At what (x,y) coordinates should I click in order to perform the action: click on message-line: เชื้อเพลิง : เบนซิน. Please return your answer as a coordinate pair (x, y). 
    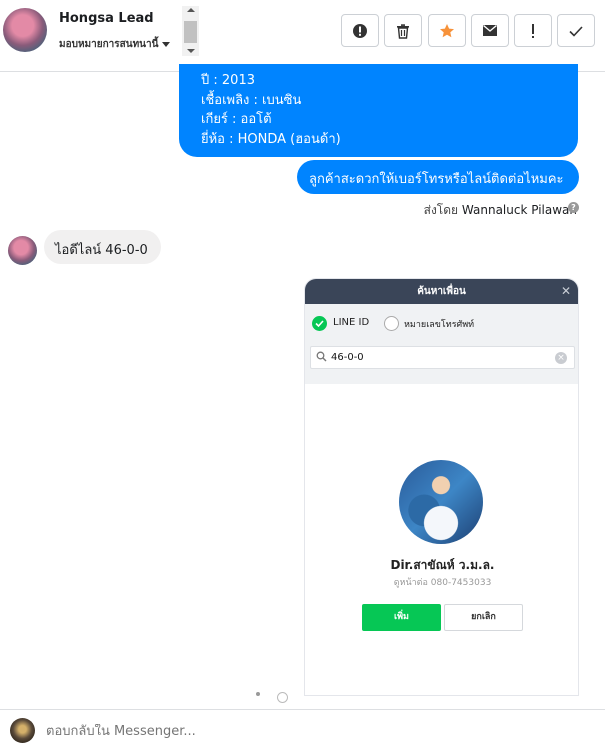
    Looking at the image, I should click on (251, 100).